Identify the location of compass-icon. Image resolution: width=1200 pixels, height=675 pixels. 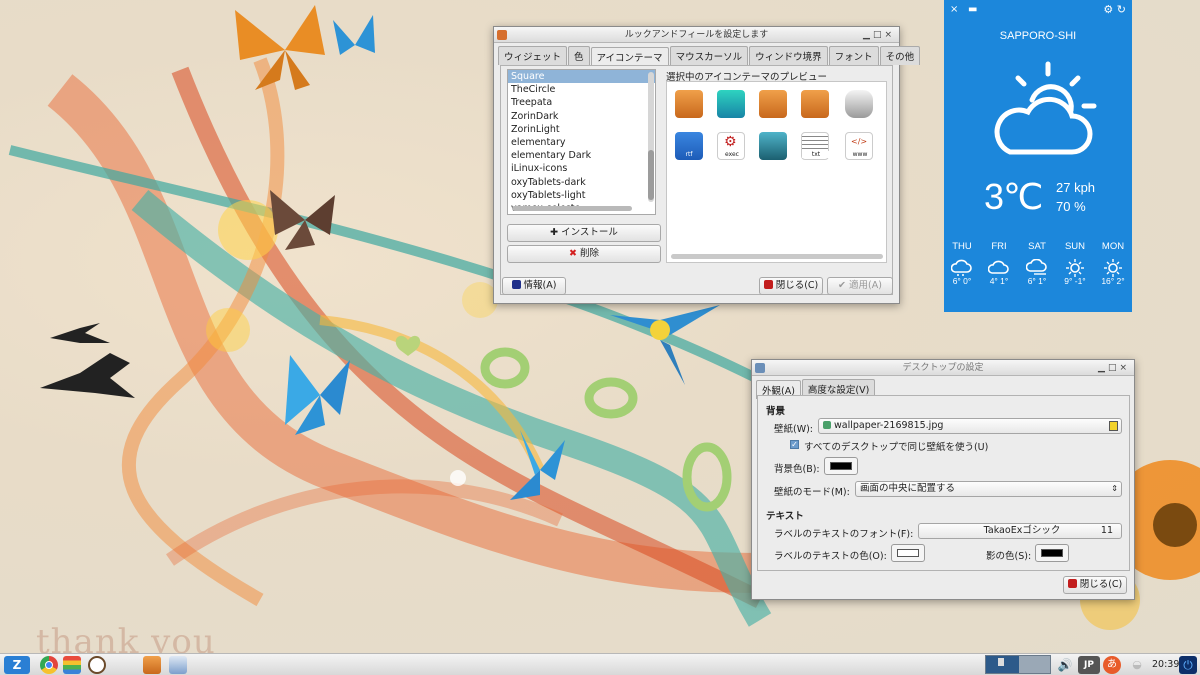
(97, 665).